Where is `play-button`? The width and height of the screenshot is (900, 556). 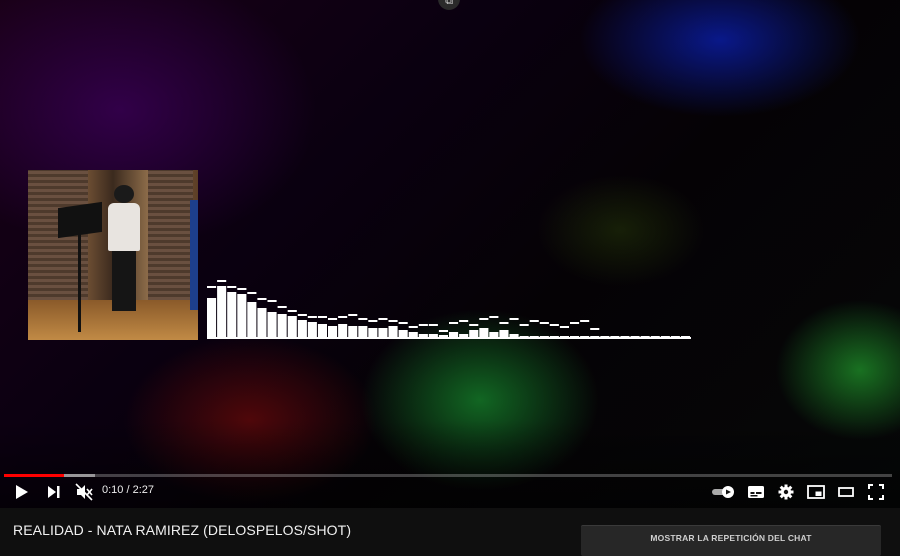
play-button is located at coordinates (22, 492).